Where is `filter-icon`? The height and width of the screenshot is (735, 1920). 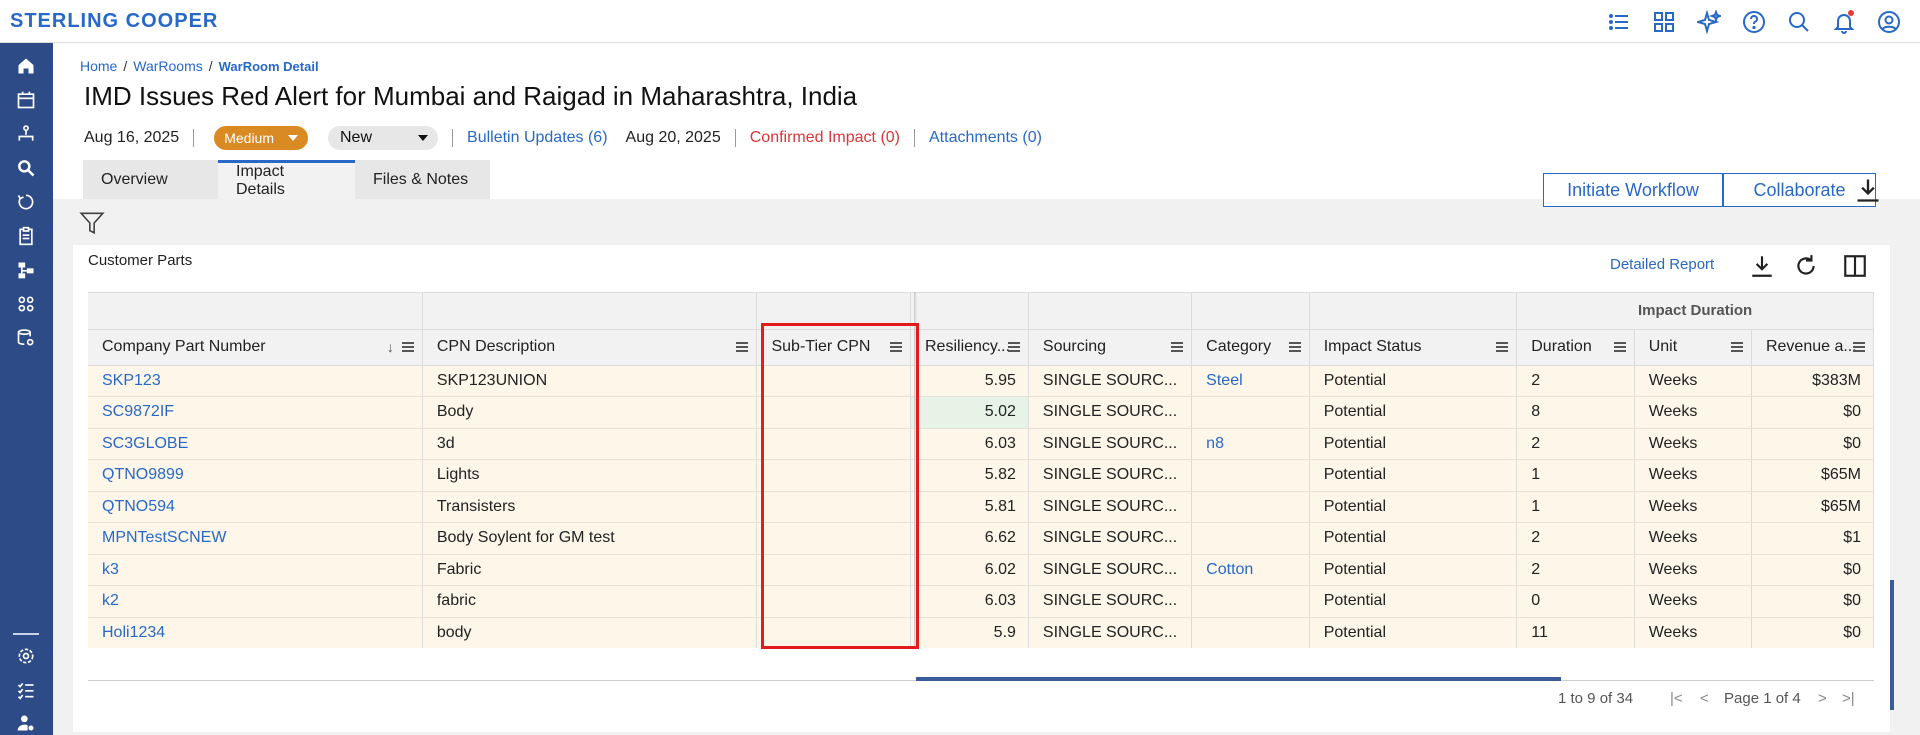 filter-icon is located at coordinates (92, 223).